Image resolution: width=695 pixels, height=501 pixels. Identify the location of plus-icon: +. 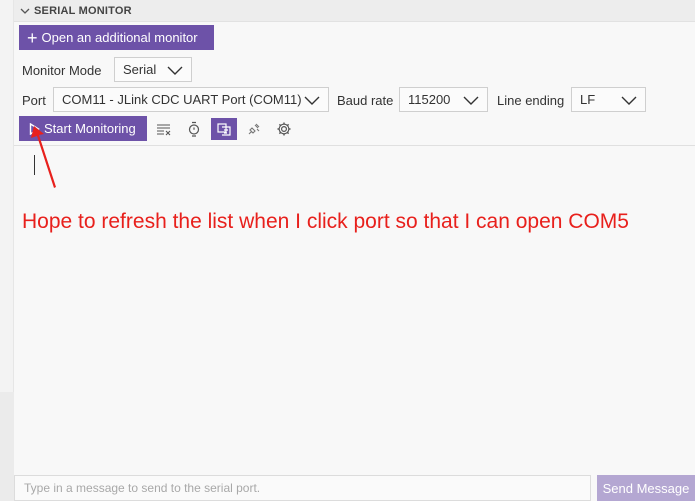
(32, 37).